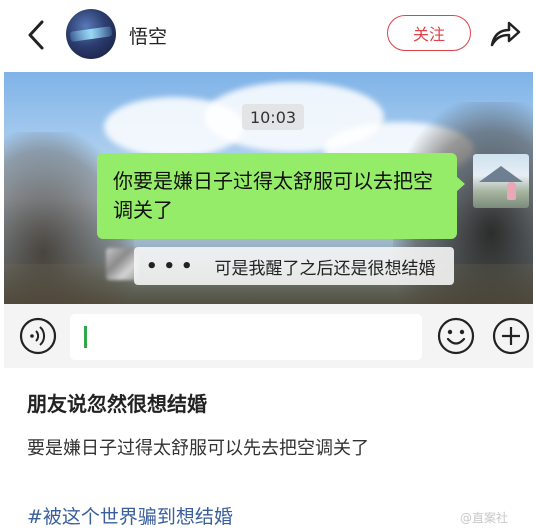  I want to click on back-button, so click(37, 35).